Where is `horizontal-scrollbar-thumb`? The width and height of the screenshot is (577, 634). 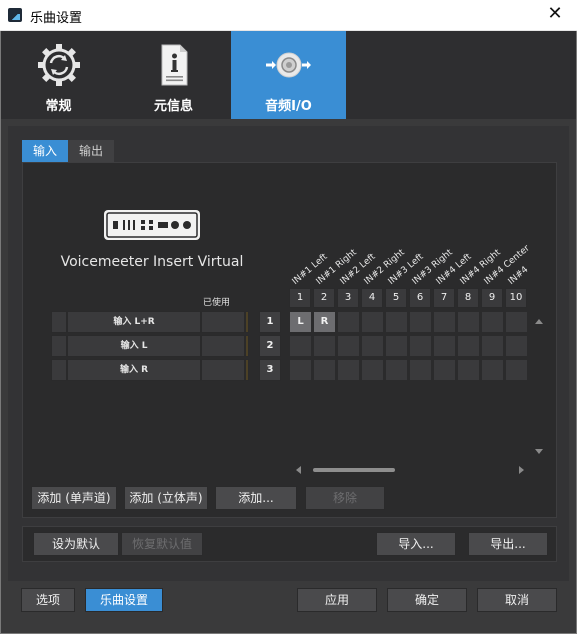
horizontal-scrollbar-thumb is located at coordinates (354, 470).